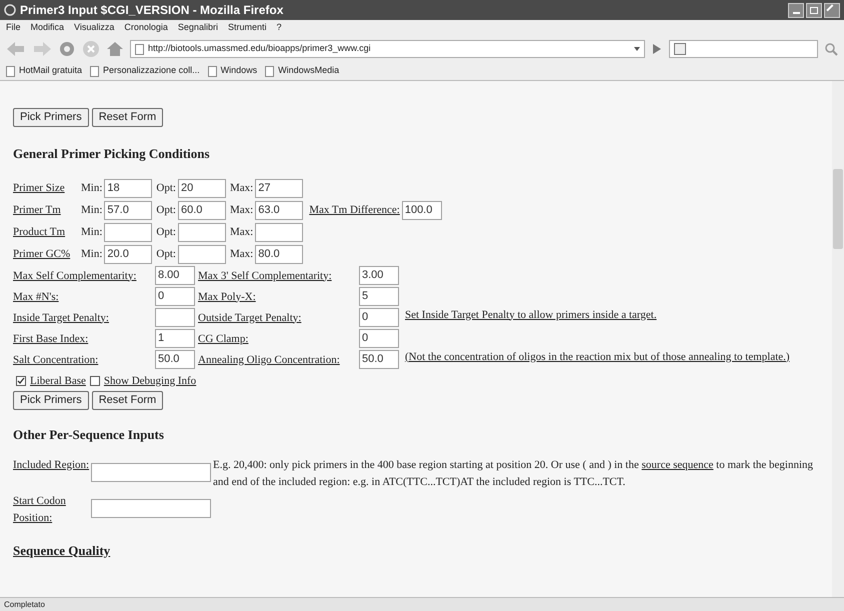  What do you see at coordinates (831, 49) in the screenshot?
I see `search-icon` at bounding box center [831, 49].